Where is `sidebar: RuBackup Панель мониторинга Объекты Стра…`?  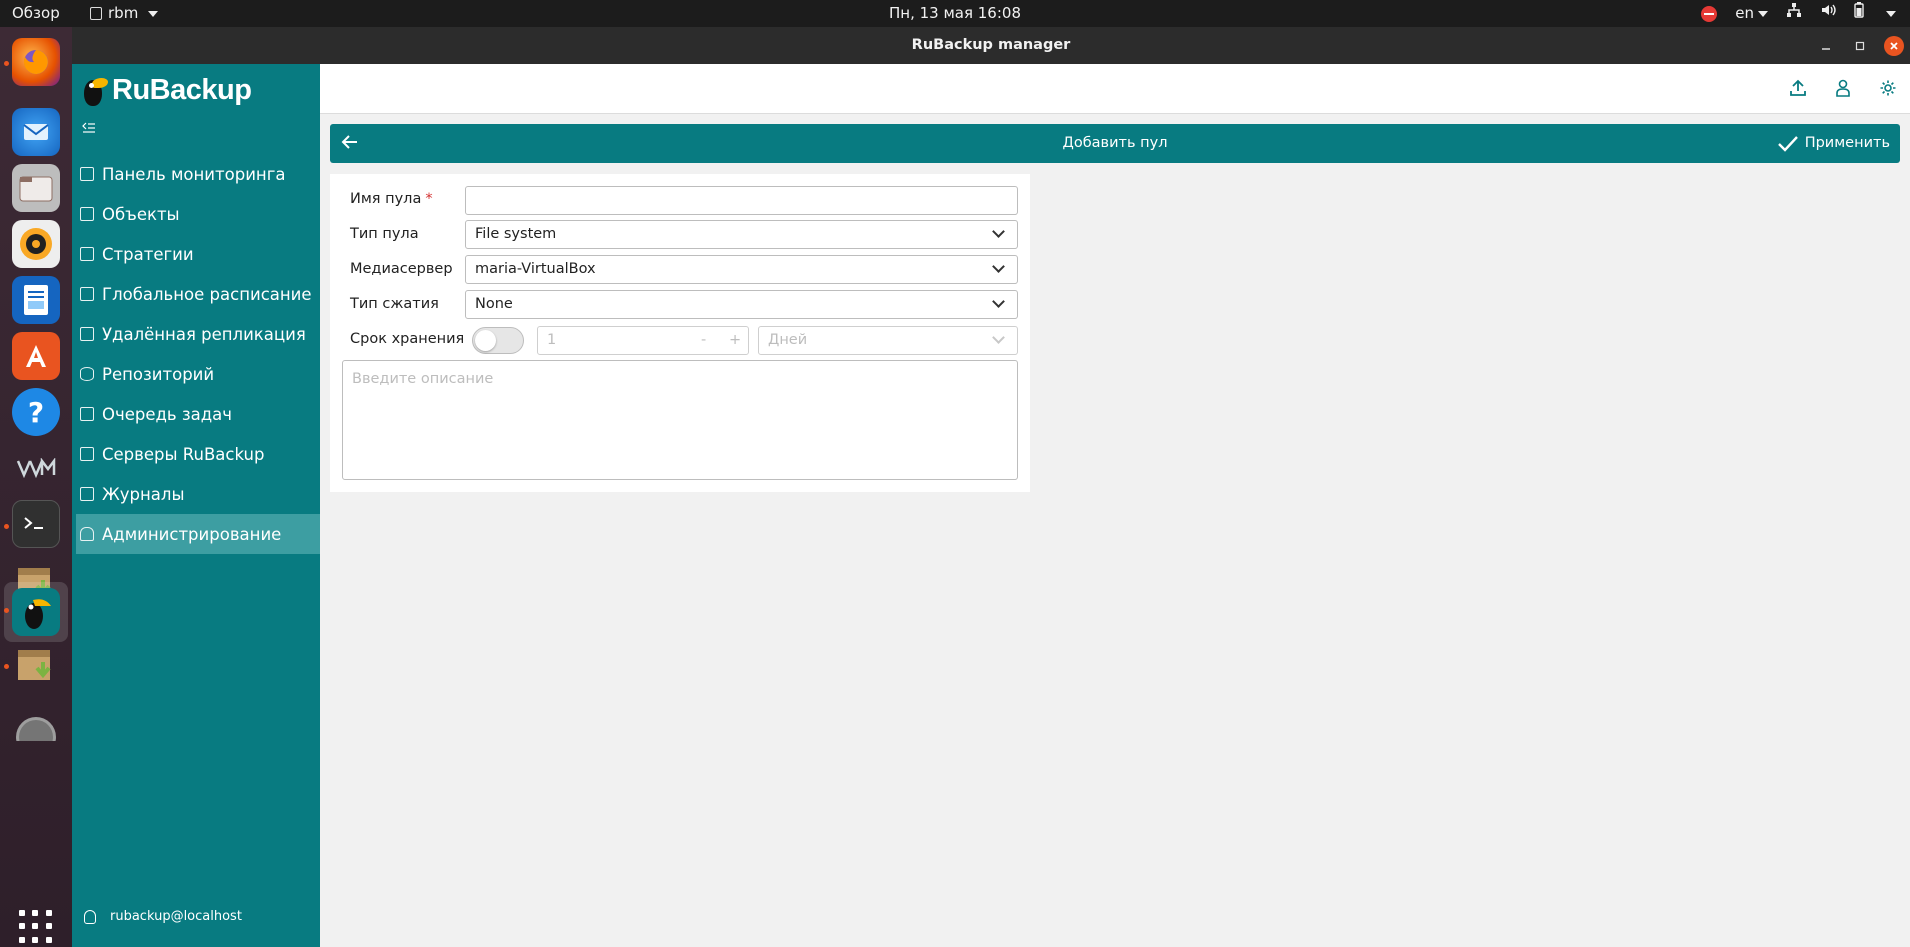 sidebar: RuBackup Панель мониторинга Объекты Стра… is located at coordinates (196, 505).